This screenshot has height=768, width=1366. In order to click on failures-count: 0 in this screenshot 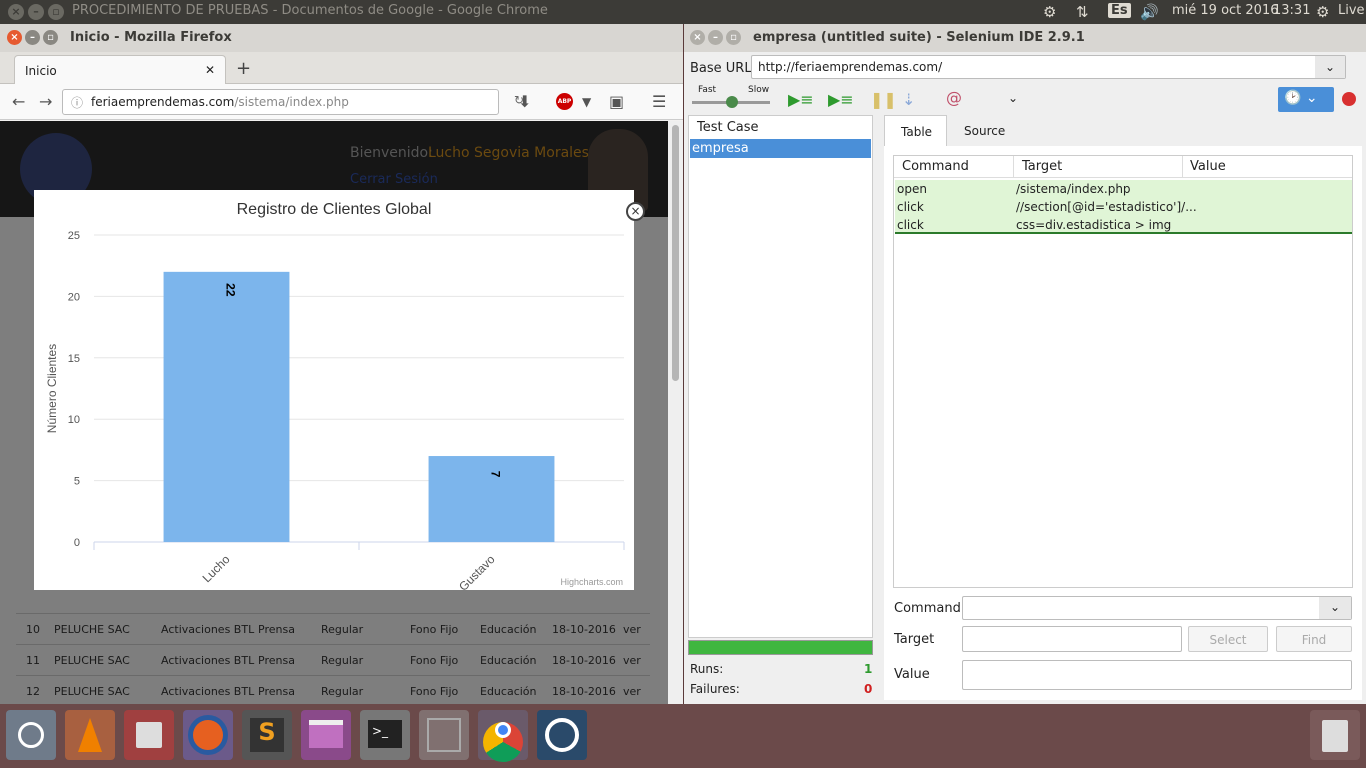, I will do `click(868, 689)`.